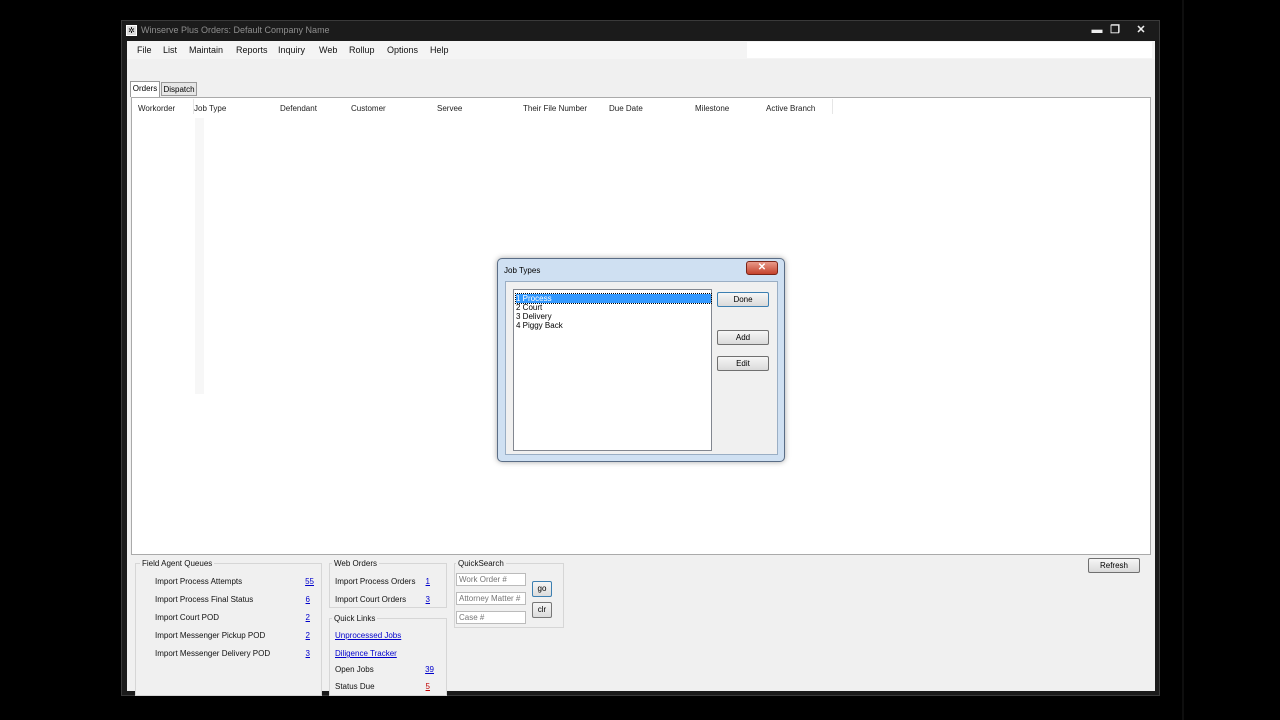  Describe the element at coordinates (402, 50) in the screenshot. I see `menu-options: Options` at that location.